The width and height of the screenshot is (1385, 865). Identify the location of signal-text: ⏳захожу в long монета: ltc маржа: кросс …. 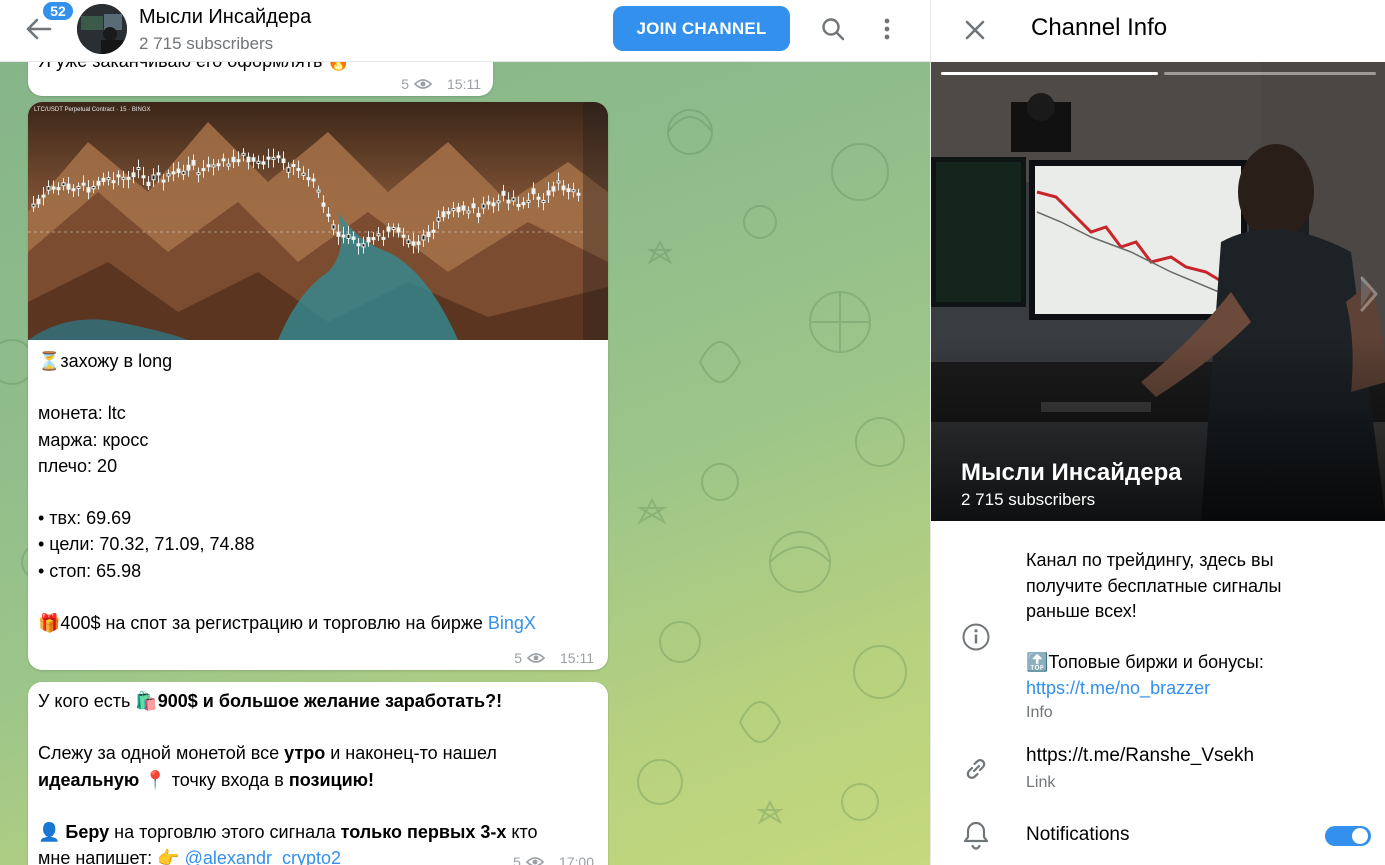
(318, 492).